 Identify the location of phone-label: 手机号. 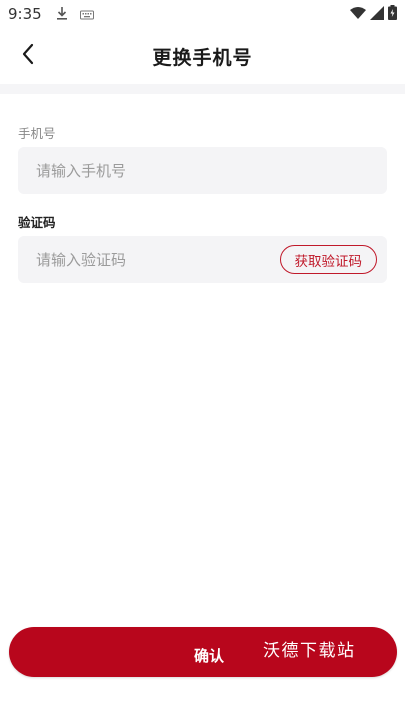
(37, 133).